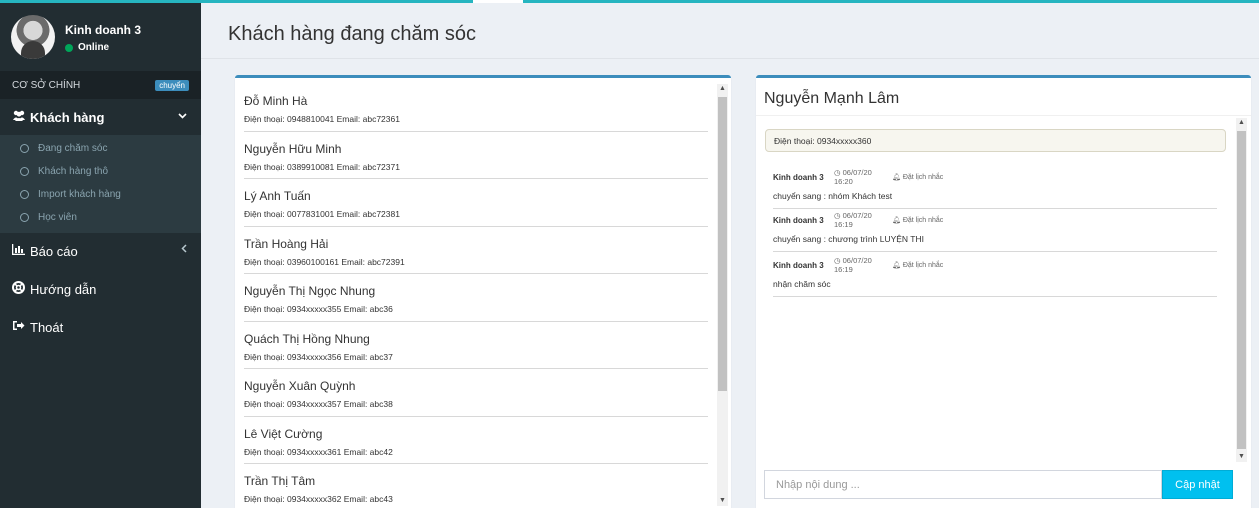 The image size is (1259, 508). What do you see at coordinates (318, 404) in the screenshot?
I see `customer-contact: Điện thoại: 0934xxxxx357 Email: abc38` at bounding box center [318, 404].